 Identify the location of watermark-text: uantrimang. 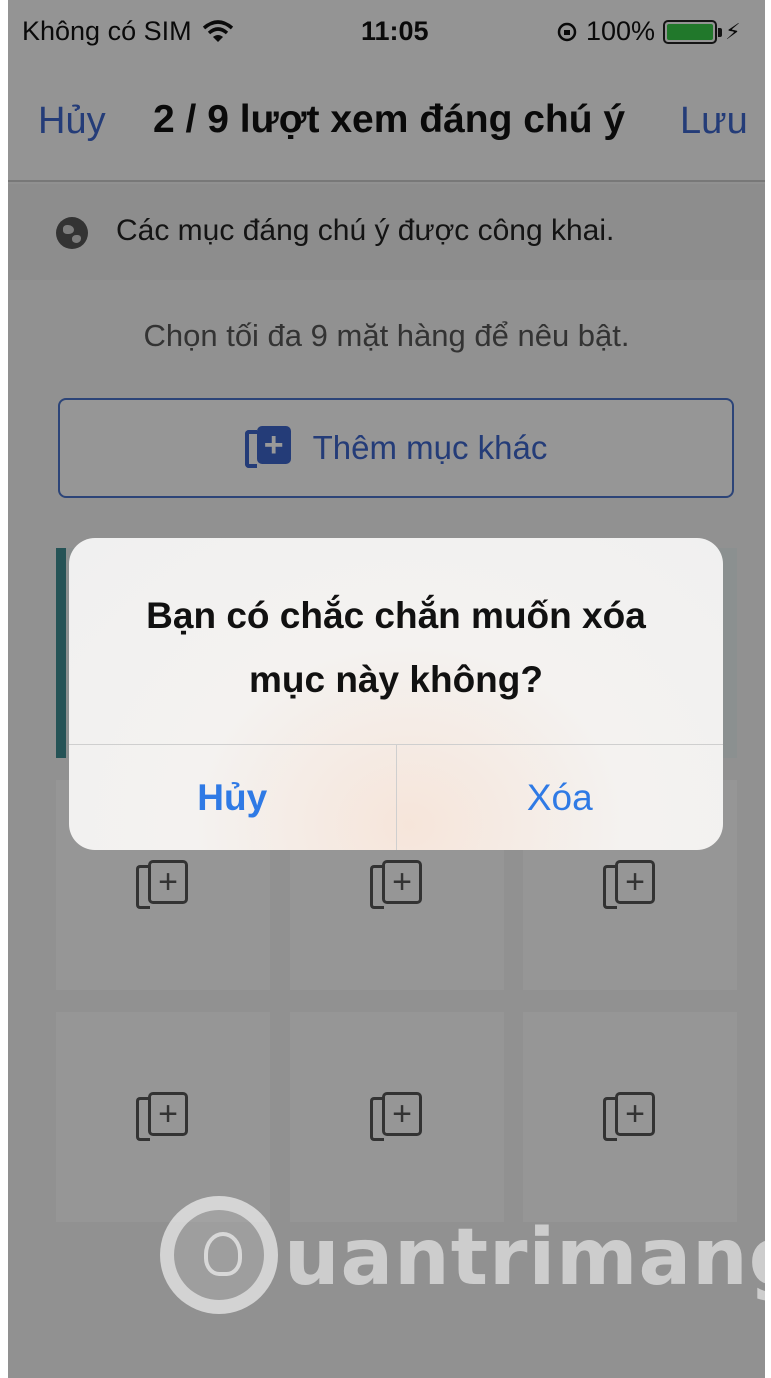
(524, 1258).